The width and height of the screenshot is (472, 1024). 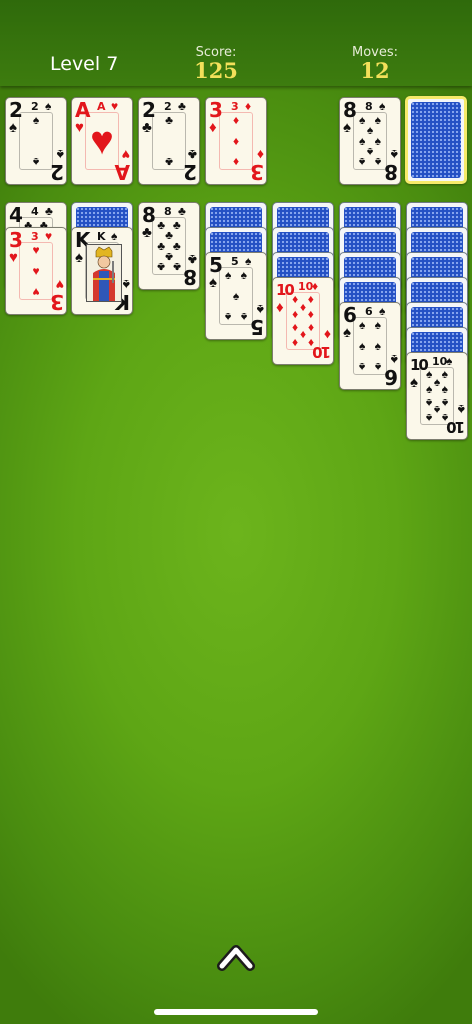 I want to click on card-pips: ♦ ♦ ♦ ♦ ♦ ♦ ♦ ♦ ♦ ♦, so click(x=303, y=321).